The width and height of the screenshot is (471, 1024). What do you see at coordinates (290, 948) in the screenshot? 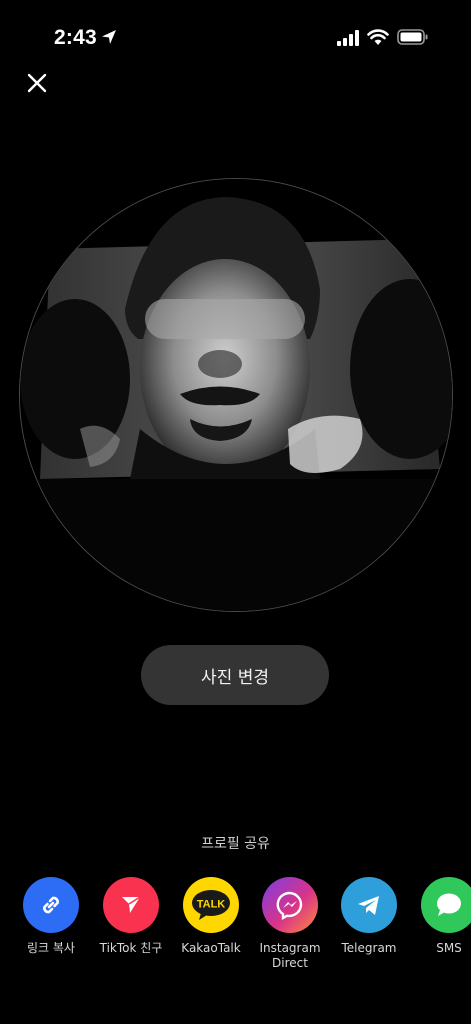
I see `share-instagram-label-line1: Instagram` at bounding box center [290, 948].